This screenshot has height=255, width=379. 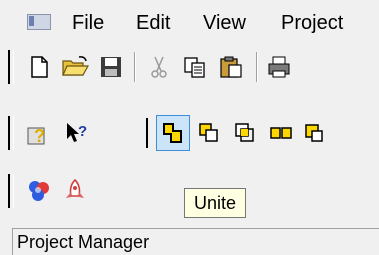 I want to click on menu-file: File, so click(x=88, y=23).